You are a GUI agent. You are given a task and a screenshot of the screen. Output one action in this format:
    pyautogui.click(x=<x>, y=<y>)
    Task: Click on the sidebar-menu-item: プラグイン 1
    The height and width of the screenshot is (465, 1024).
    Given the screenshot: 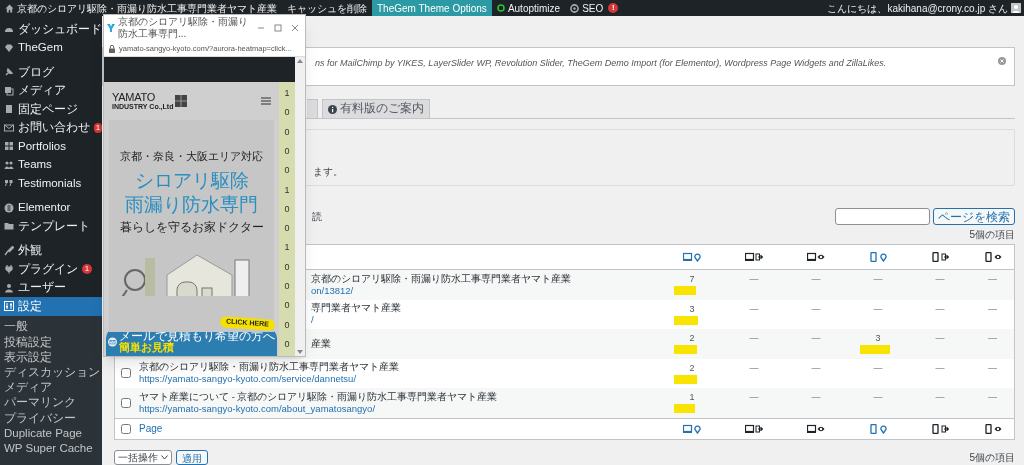 What is the action you would take?
    pyautogui.click(x=51, y=269)
    